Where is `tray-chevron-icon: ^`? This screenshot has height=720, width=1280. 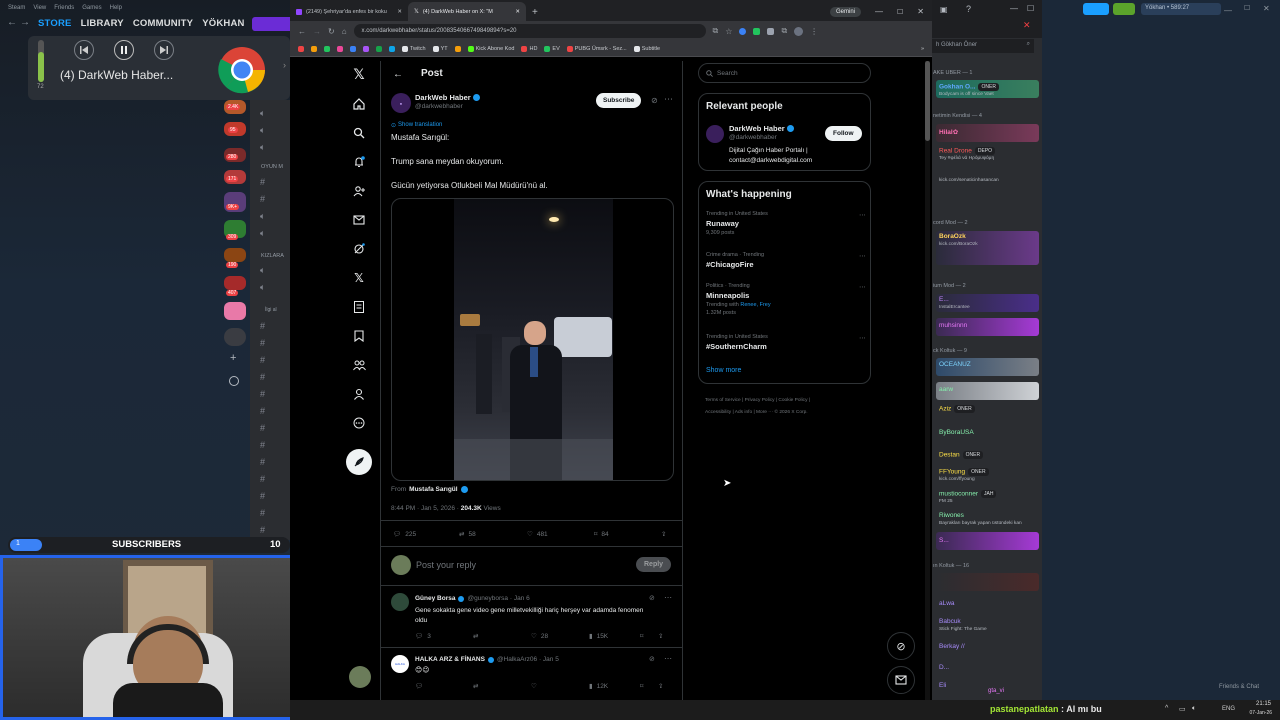
tray-chevron-icon: ^ is located at coordinates (1166, 708).